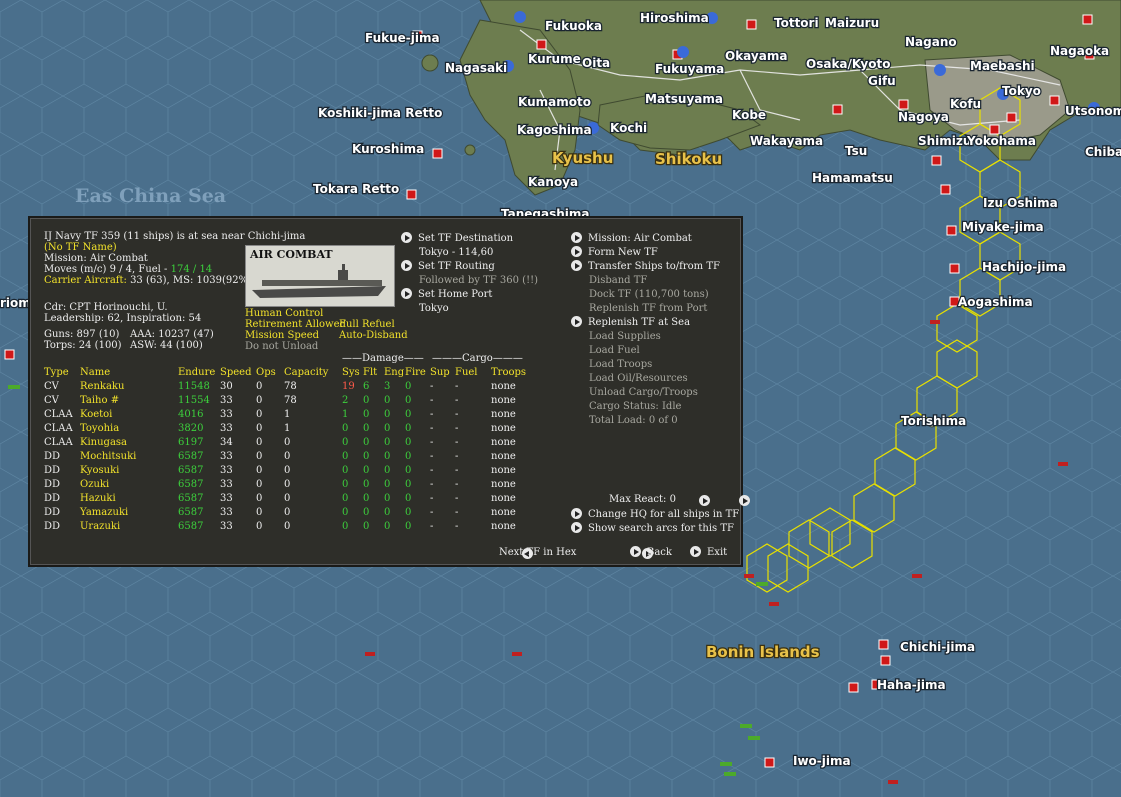  What do you see at coordinates (625, 337) in the screenshot?
I see `load-supplies: Load Supplies` at bounding box center [625, 337].